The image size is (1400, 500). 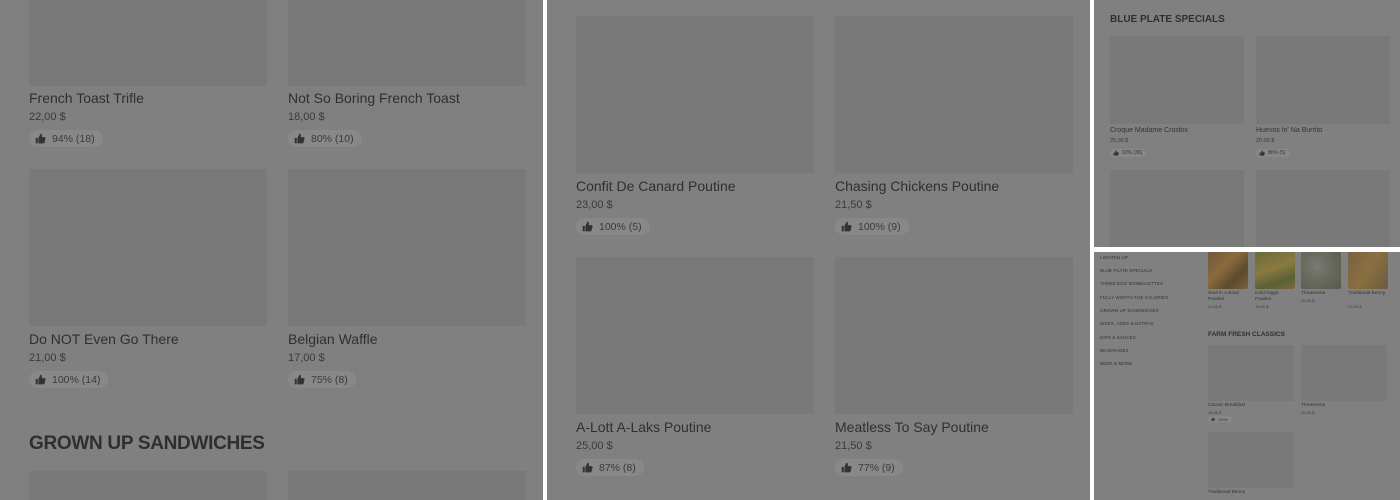 I want to click on item-price: 19,00 $, so click(x=1262, y=306).